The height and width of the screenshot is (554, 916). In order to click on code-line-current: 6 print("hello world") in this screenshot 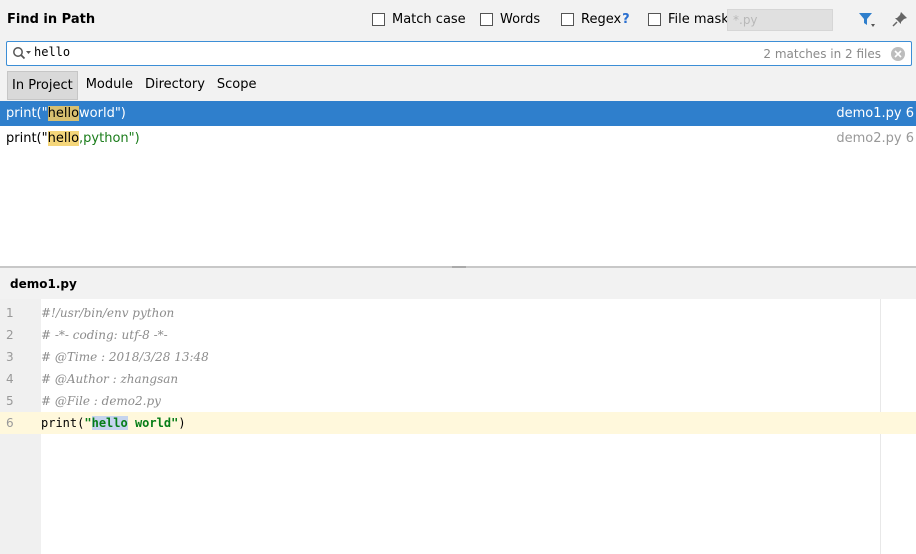, I will do `click(458, 423)`.